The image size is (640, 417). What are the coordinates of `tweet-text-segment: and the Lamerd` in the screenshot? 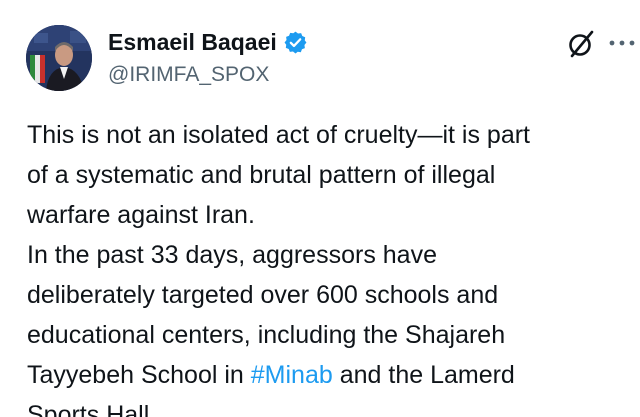 It's located at (423, 375).